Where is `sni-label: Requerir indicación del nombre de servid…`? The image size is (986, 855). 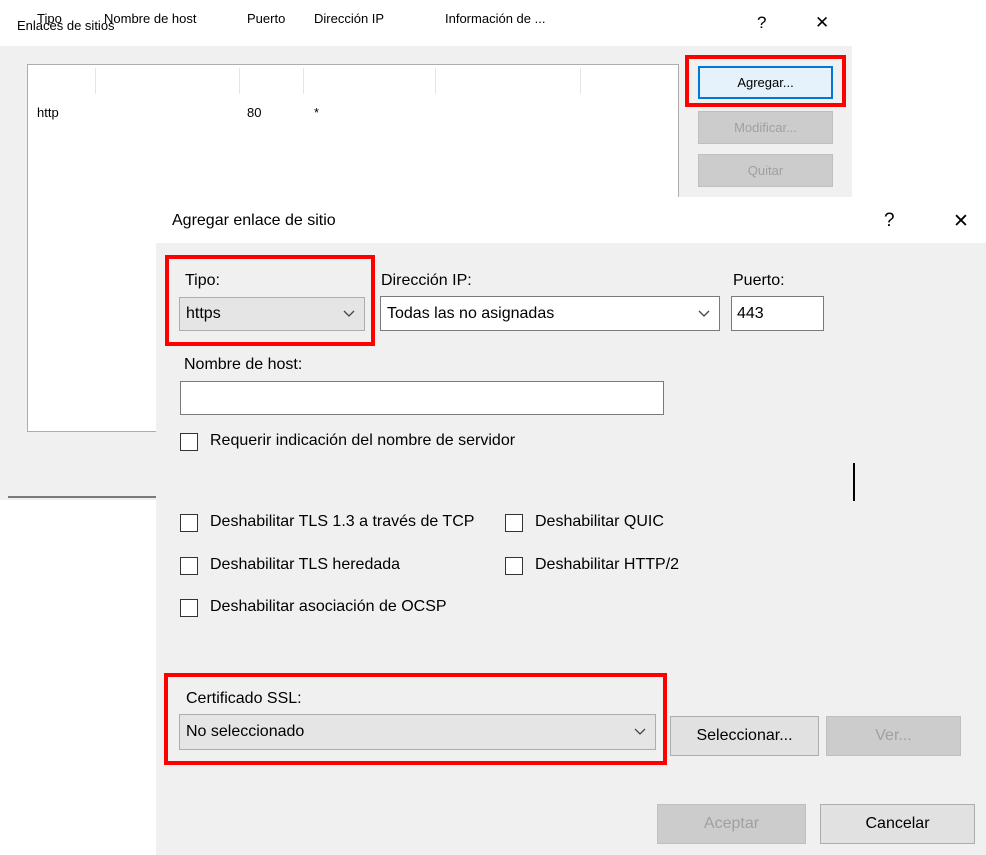
sni-label: Requerir indicación del nombre de servid… is located at coordinates (363, 440).